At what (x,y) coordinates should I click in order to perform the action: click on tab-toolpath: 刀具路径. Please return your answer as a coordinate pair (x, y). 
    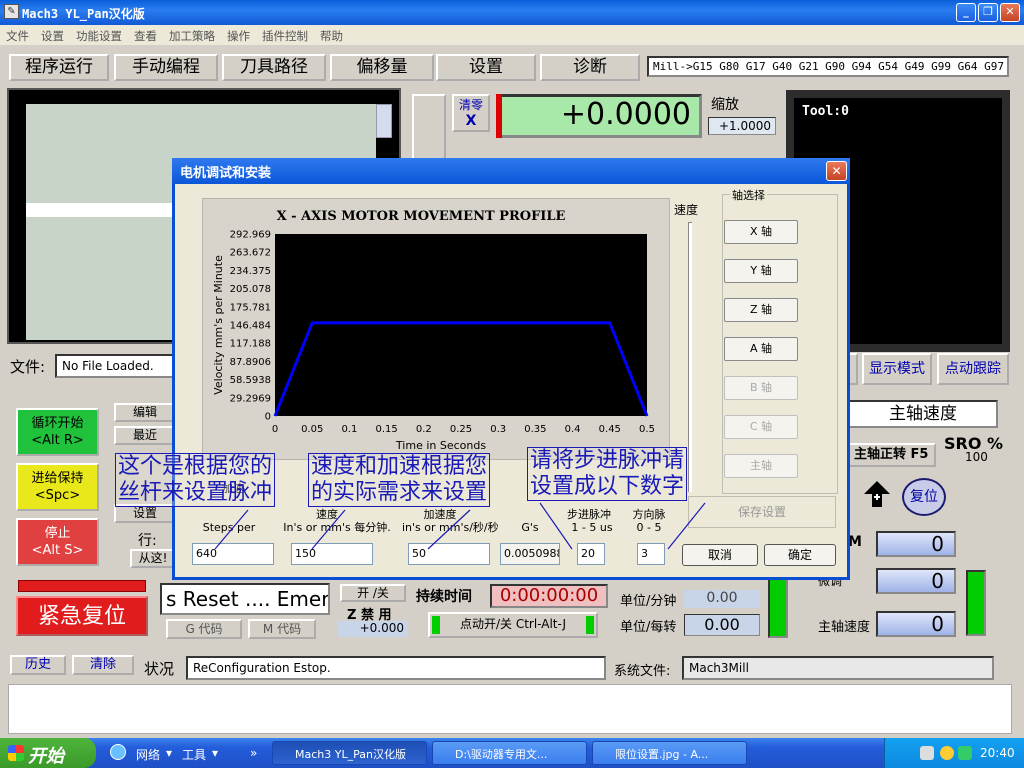
    Looking at the image, I should click on (274, 67).